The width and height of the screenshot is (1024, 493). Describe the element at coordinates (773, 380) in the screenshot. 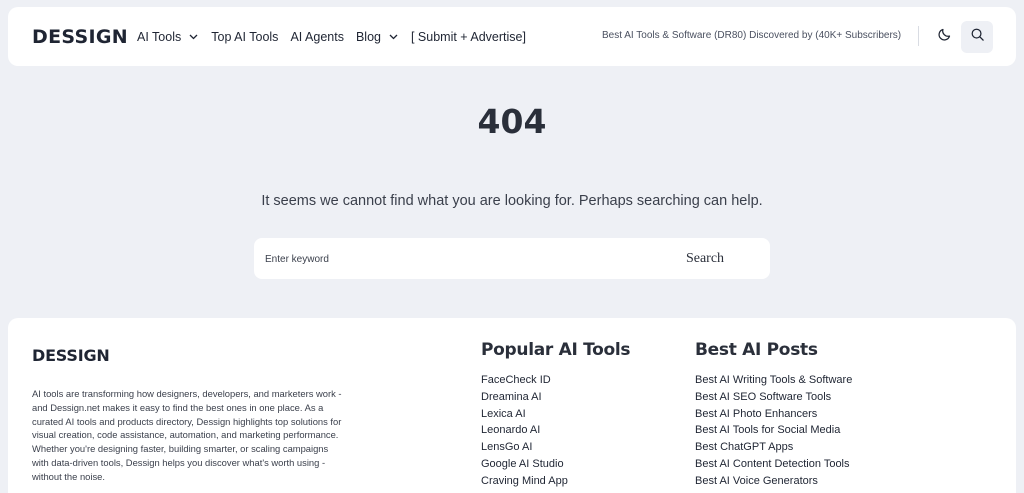

I see `list-item: Best AI Writing Tools & Software` at that location.